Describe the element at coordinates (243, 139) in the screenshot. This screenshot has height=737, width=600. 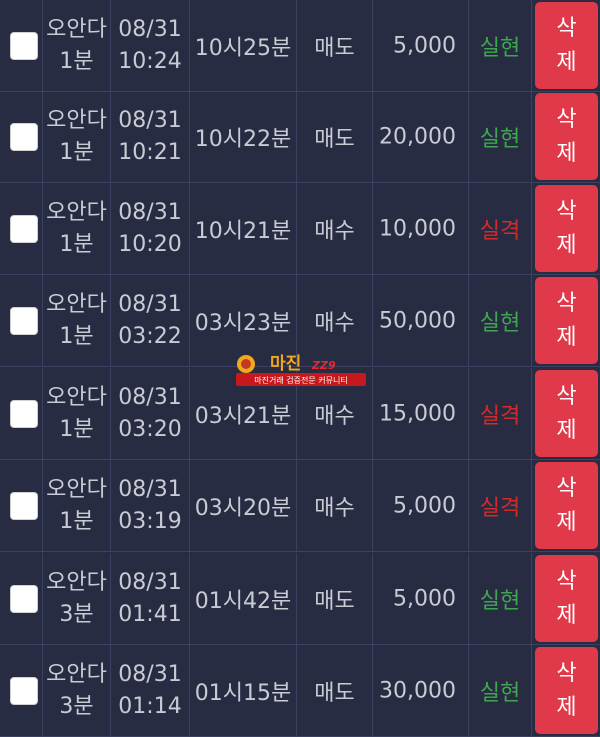
I see `round-label: 10시22분` at that location.